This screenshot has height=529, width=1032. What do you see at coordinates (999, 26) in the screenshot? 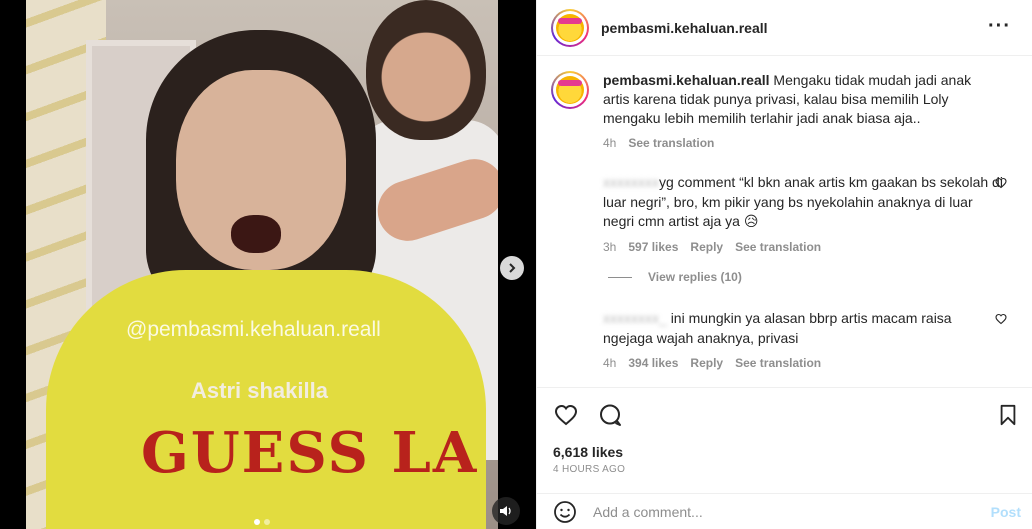
I see `more-options-icon: ···` at bounding box center [999, 26].